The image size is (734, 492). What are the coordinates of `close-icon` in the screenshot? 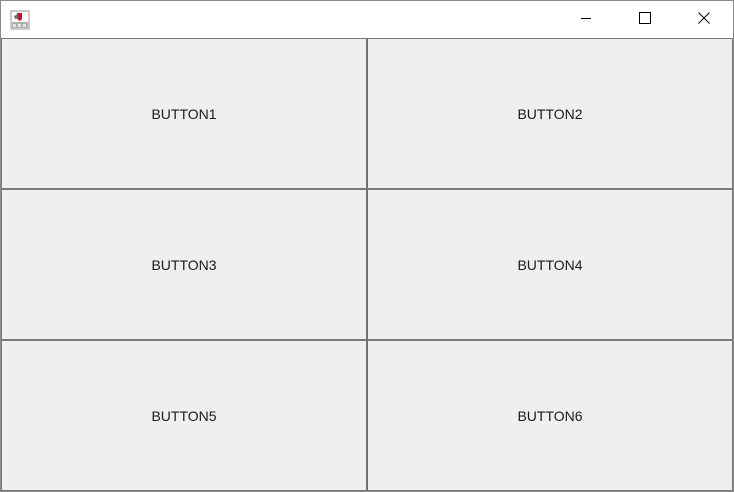 It's located at (704, 20).